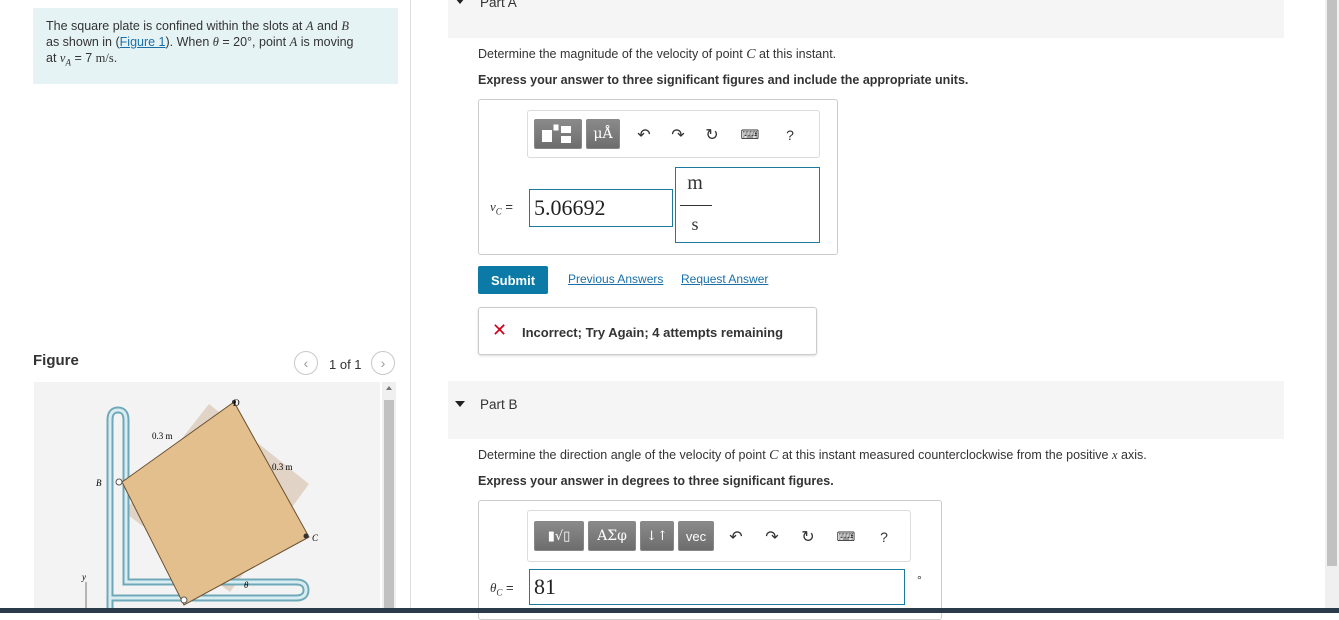 Image resolution: width=1339 pixels, height=620 pixels. I want to click on part-a-unit-input: m s, so click(747, 205).